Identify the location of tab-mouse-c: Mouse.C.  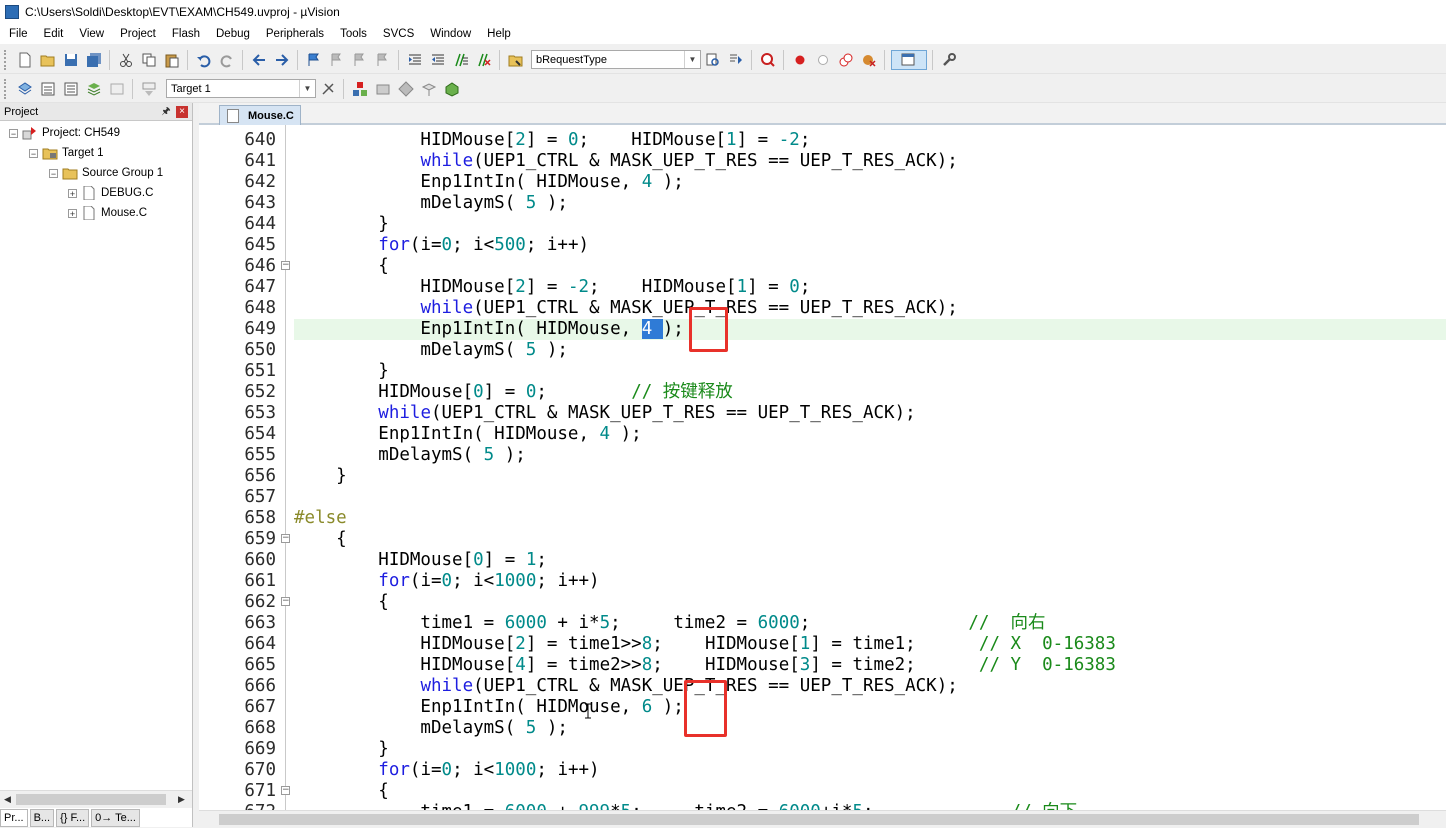
(260, 115).